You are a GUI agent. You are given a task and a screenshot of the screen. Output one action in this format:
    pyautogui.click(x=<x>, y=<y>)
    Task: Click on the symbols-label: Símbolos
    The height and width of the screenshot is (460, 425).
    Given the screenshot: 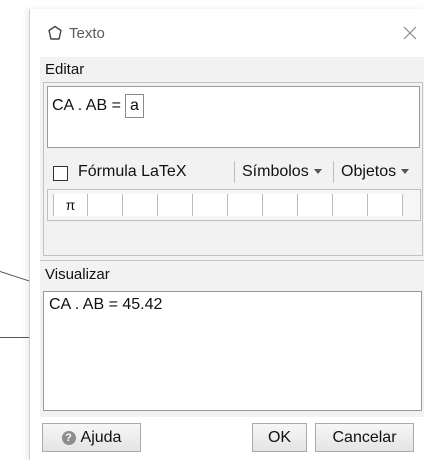 What is the action you would take?
    pyautogui.click(x=275, y=171)
    